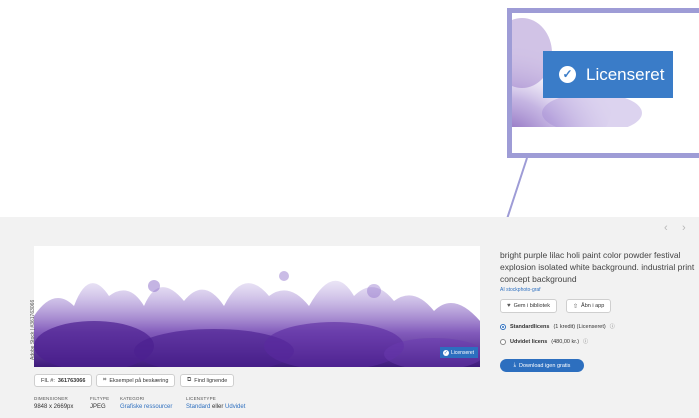 Image resolution: width=699 pixels, height=418 pixels. What do you see at coordinates (33, 329) in the screenshot?
I see `image-credit: Adobe Stock | #361763066` at bounding box center [33, 329].